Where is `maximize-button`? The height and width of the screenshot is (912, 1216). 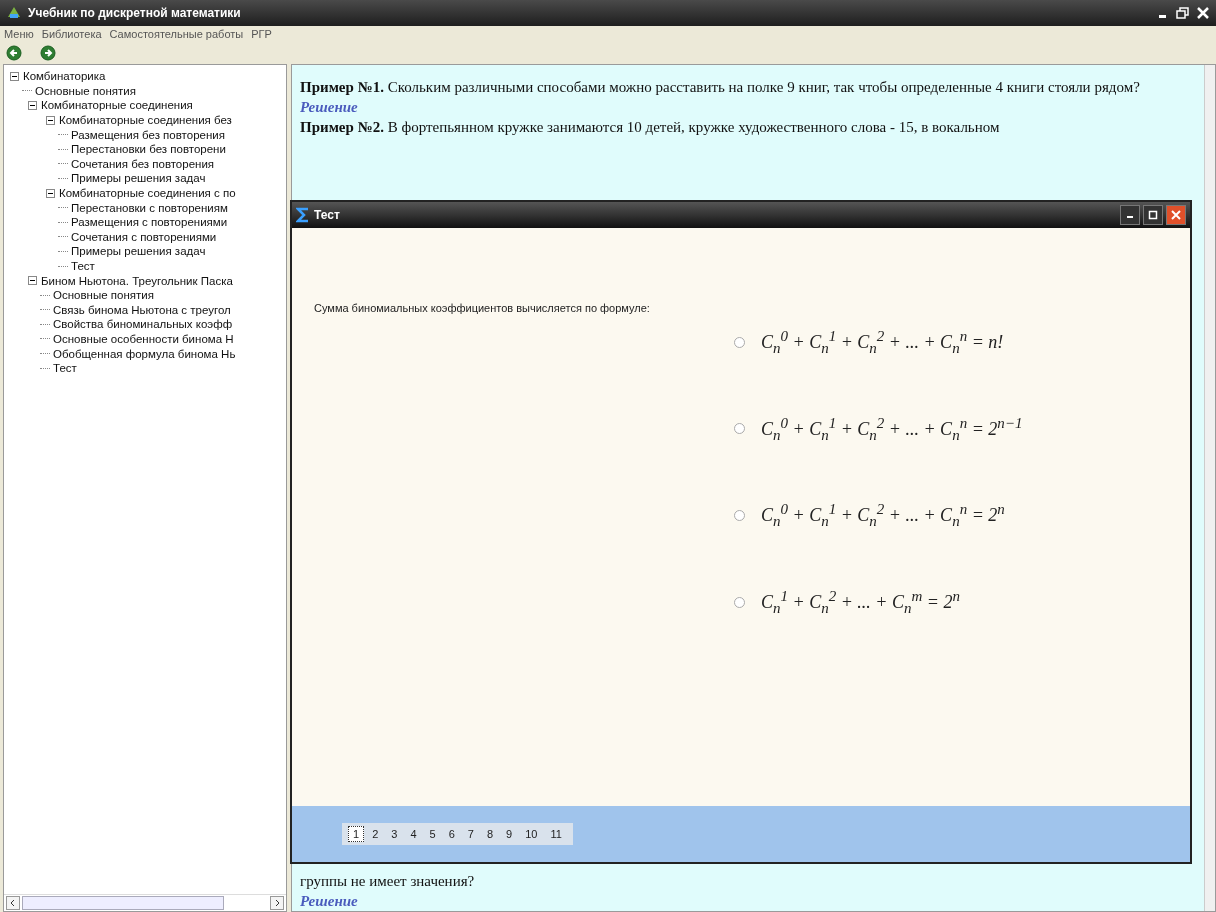 maximize-button is located at coordinates (1153, 215).